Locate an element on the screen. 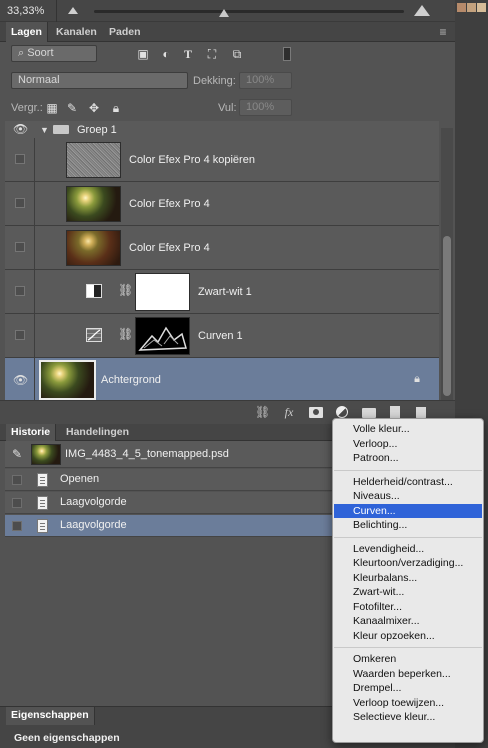  history-label: Openen is located at coordinates (80, 479).